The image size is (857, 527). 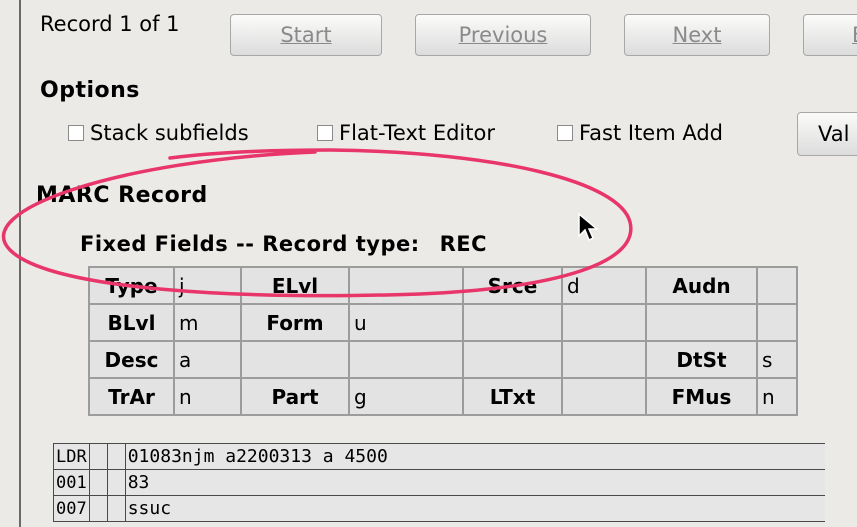 What do you see at coordinates (250, 244) in the screenshot?
I see `fixed-fields-label: Fixed Fields -- Record type:` at bounding box center [250, 244].